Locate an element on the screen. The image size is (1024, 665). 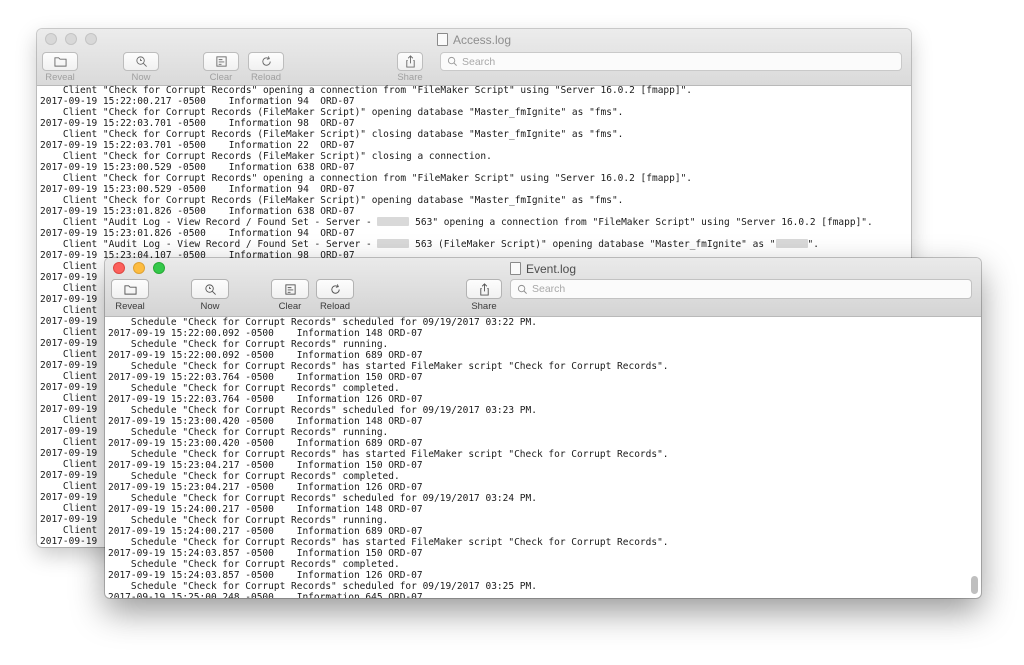
reload-label: Reload is located at coordinates (266, 77).